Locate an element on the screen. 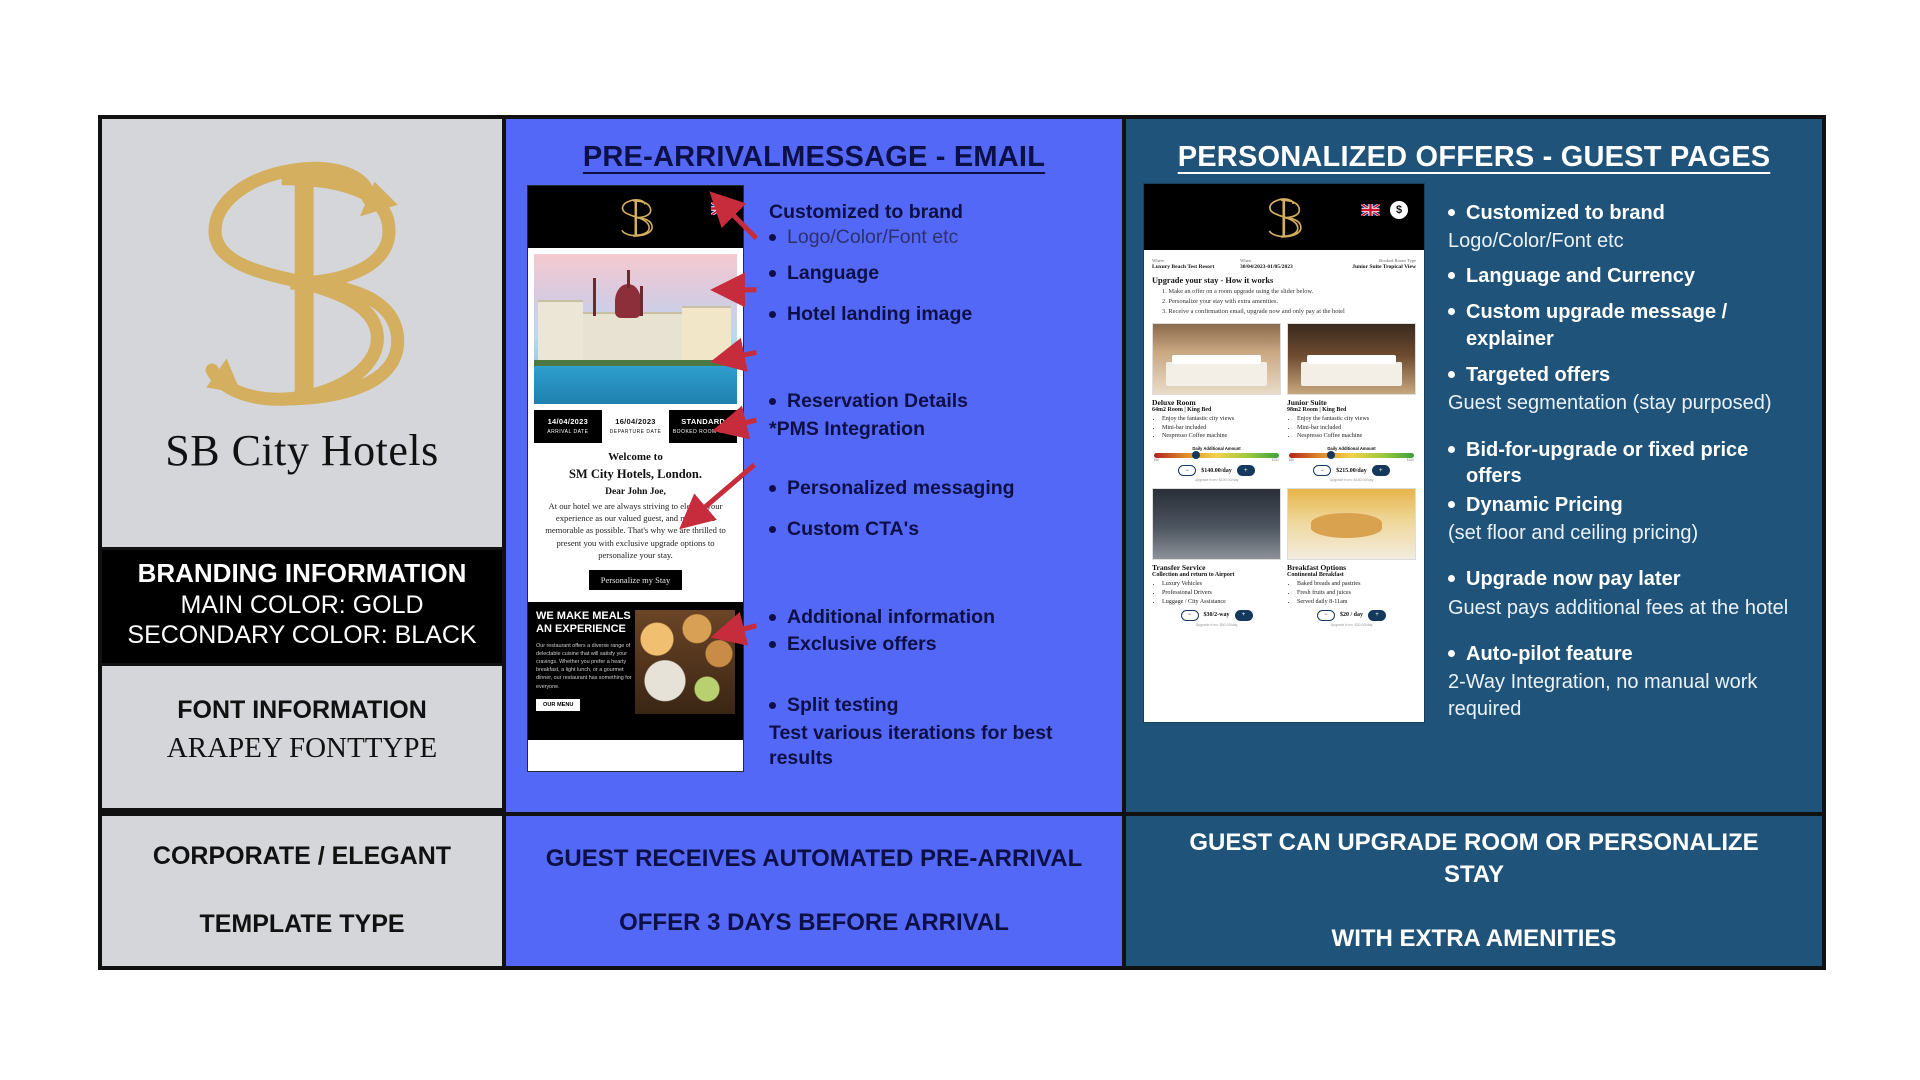 This screenshot has height=1080, width=1920. slider-min: $60 is located at coordinates (1157, 460).